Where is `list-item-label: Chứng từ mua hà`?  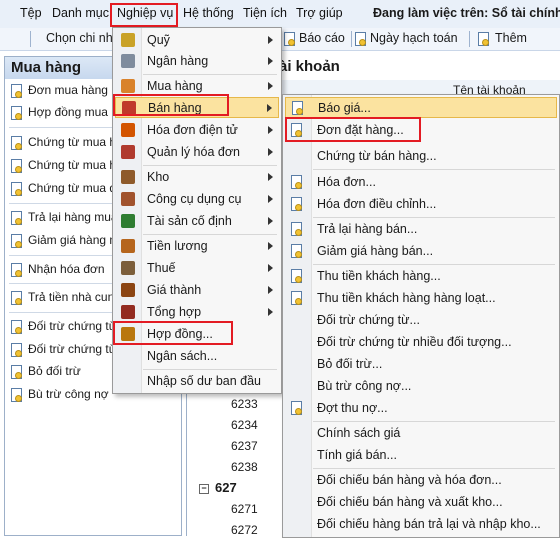
list-item-label: Chứng từ mua hà is located at coordinates (75, 142).